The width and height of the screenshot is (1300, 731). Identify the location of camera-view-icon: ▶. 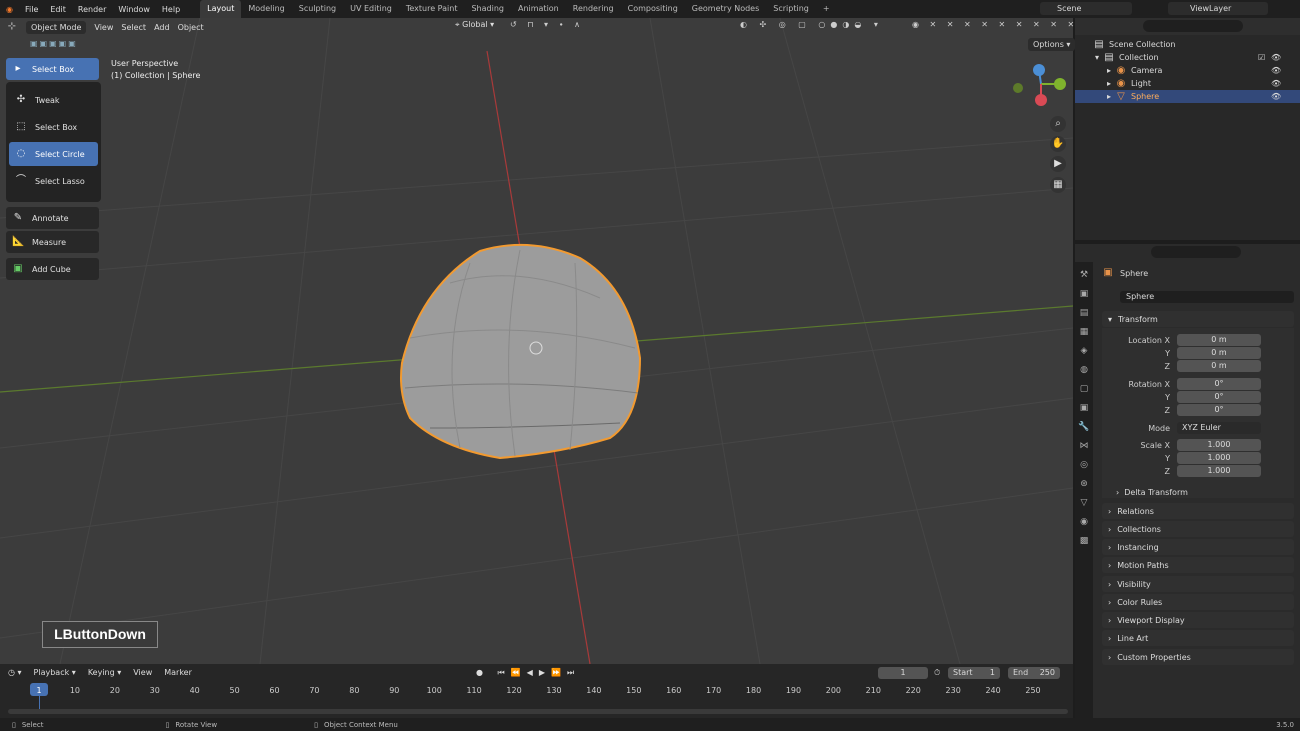
(1058, 164).